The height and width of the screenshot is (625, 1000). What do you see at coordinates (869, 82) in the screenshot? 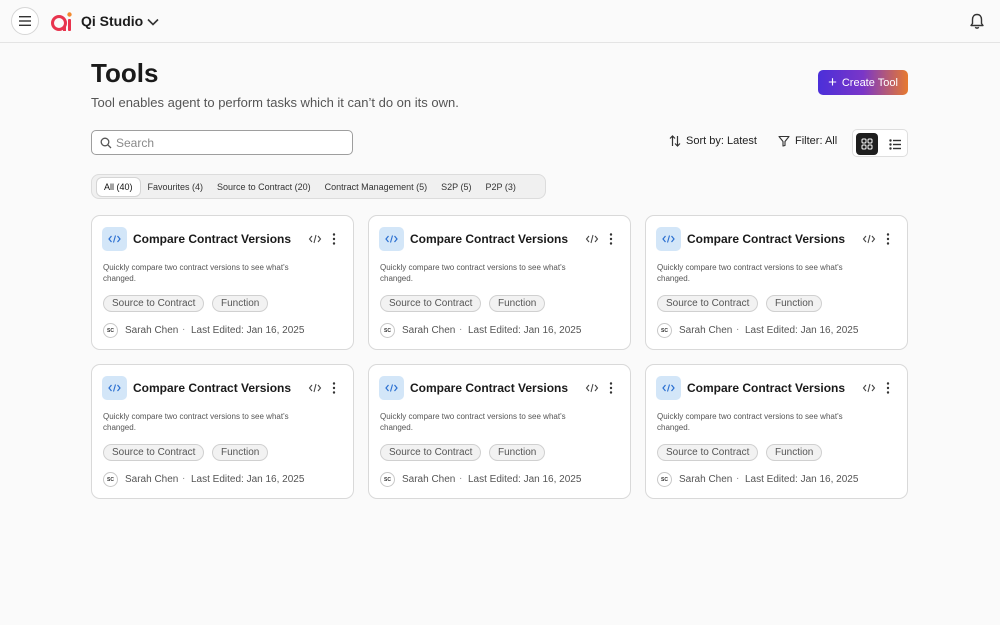
I see `create-tool-label: Create Tool` at bounding box center [869, 82].